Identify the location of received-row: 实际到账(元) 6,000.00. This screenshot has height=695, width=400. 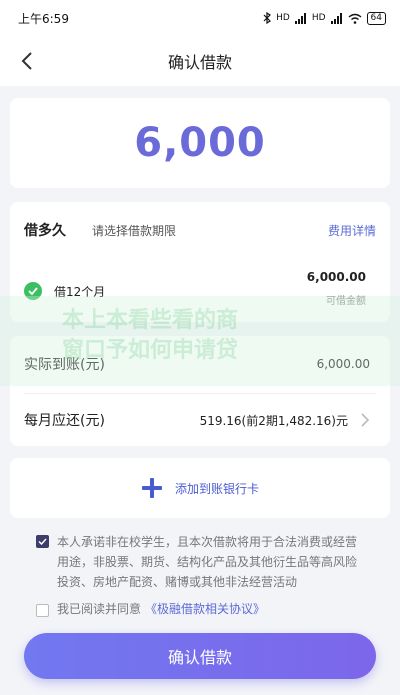
(197, 364).